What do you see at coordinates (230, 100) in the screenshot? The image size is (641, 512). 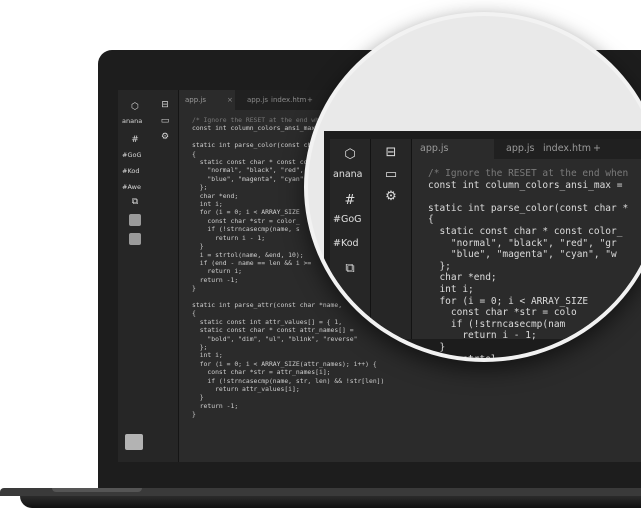 I see `tab-close-icon: ×` at bounding box center [230, 100].